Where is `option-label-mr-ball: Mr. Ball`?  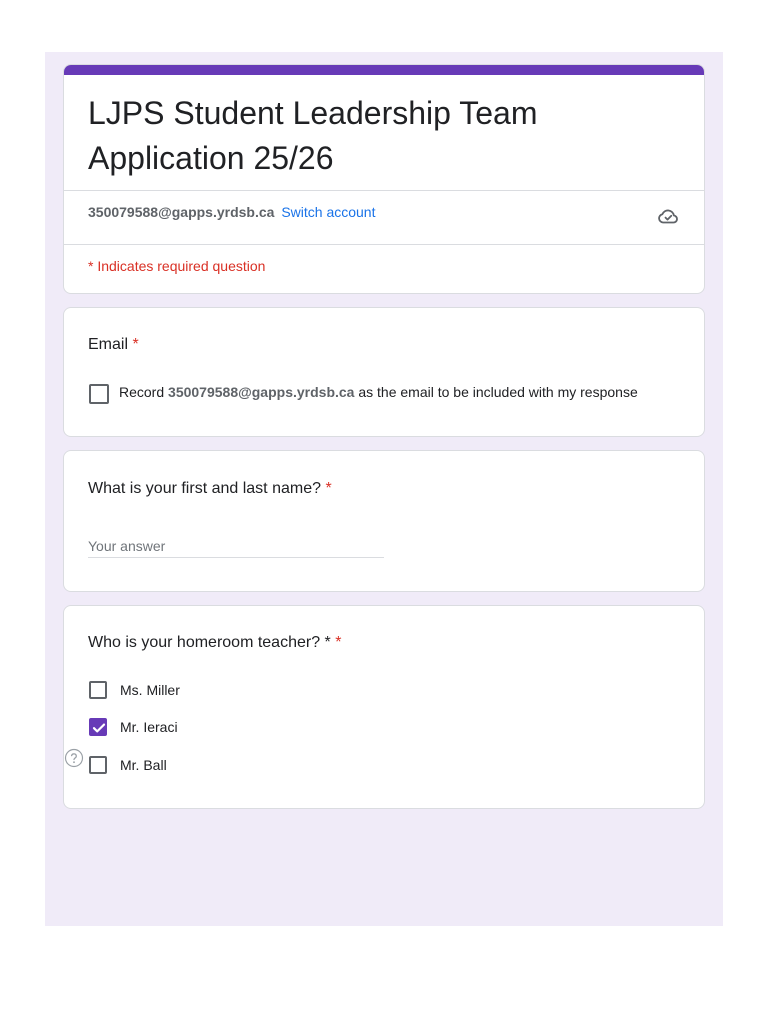 option-label-mr-ball: Mr. Ball is located at coordinates (143, 765).